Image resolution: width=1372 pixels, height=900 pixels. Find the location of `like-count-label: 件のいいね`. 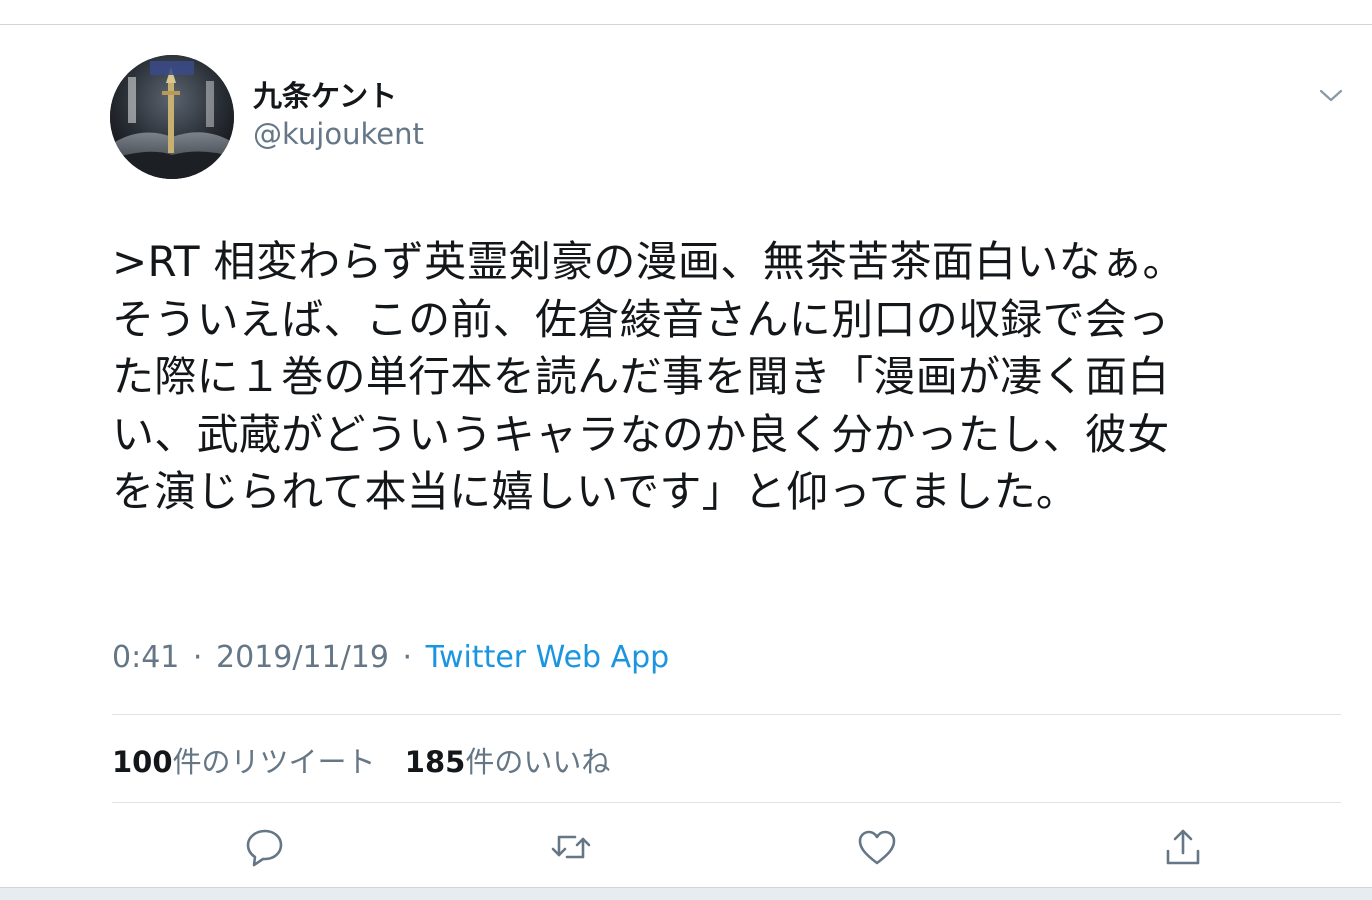

like-count-label: 件のいいね is located at coordinates (538, 762).